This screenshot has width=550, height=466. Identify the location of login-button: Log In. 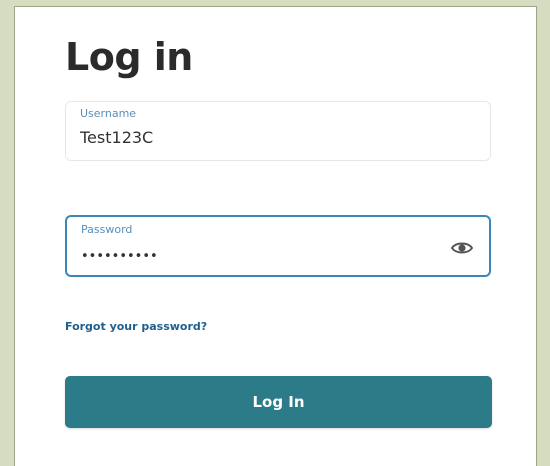
(278, 402).